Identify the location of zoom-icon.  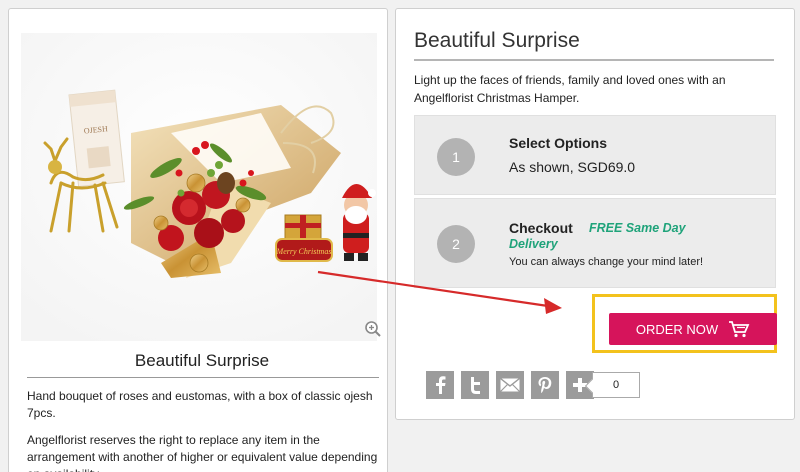
(373, 329).